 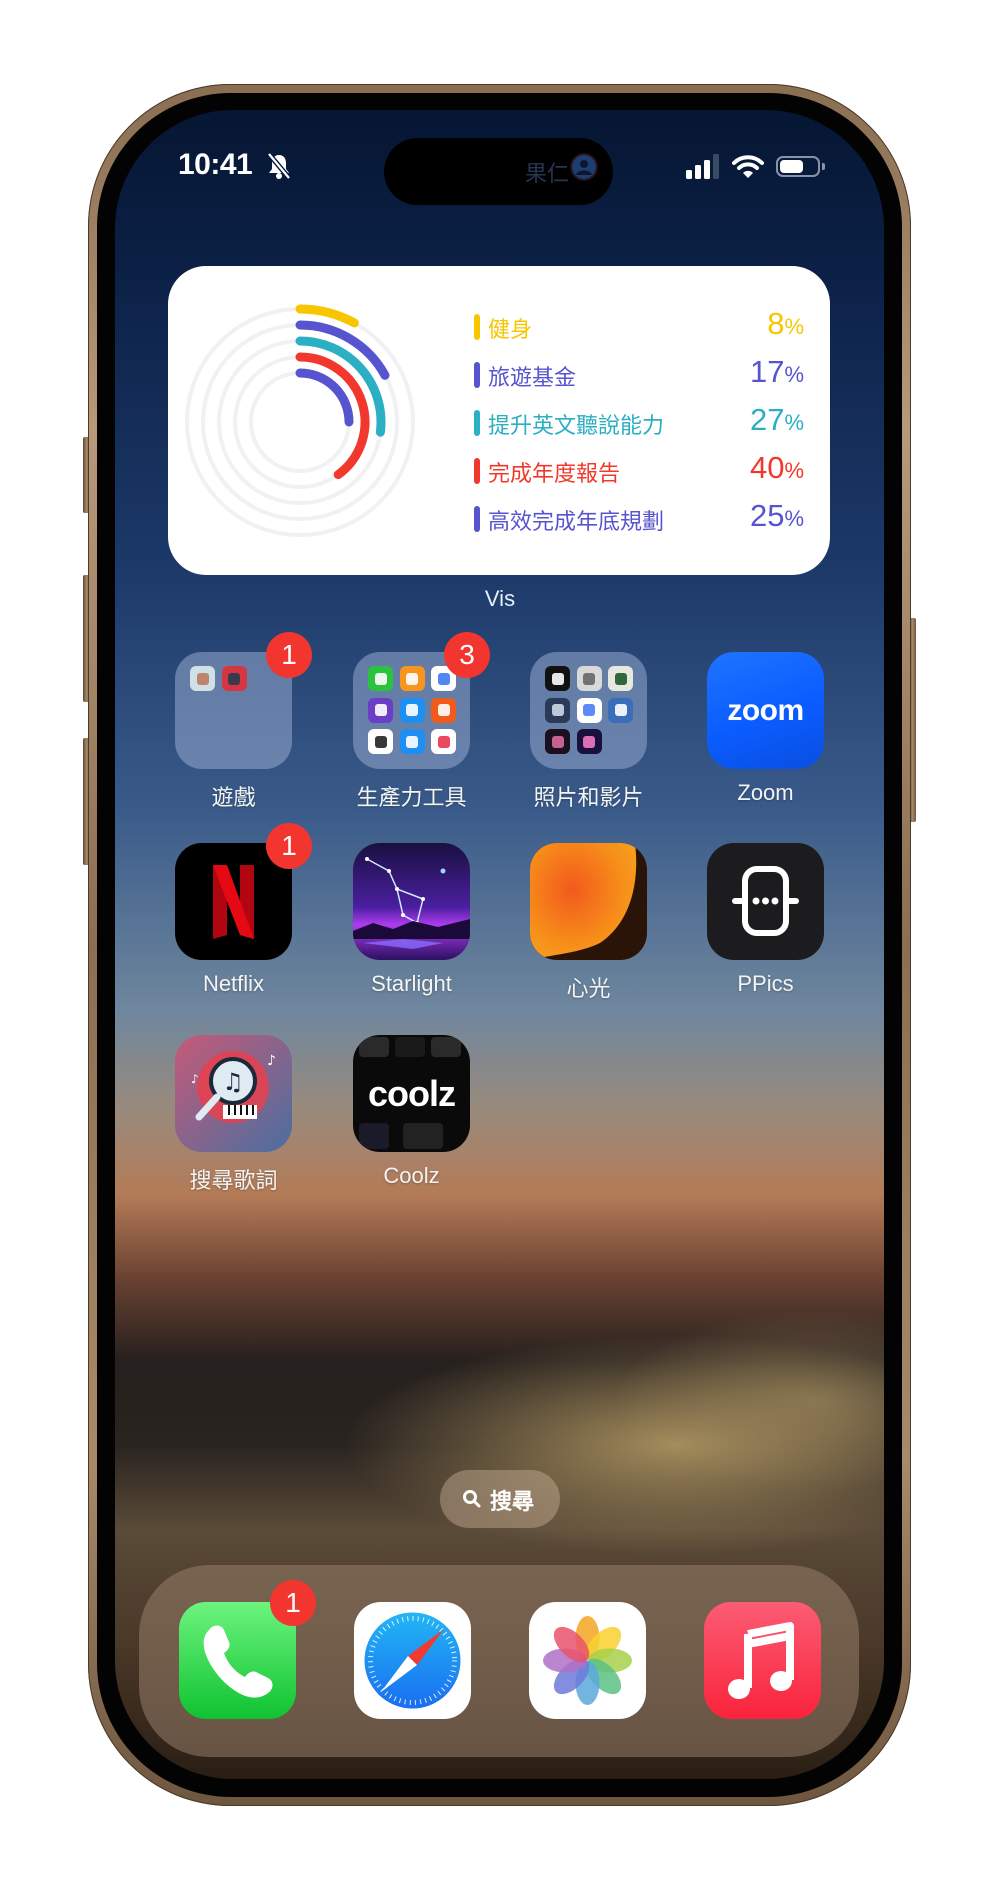 What do you see at coordinates (500, 598) in the screenshot?
I see `widget-caption: Vis` at bounding box center [500, 598].